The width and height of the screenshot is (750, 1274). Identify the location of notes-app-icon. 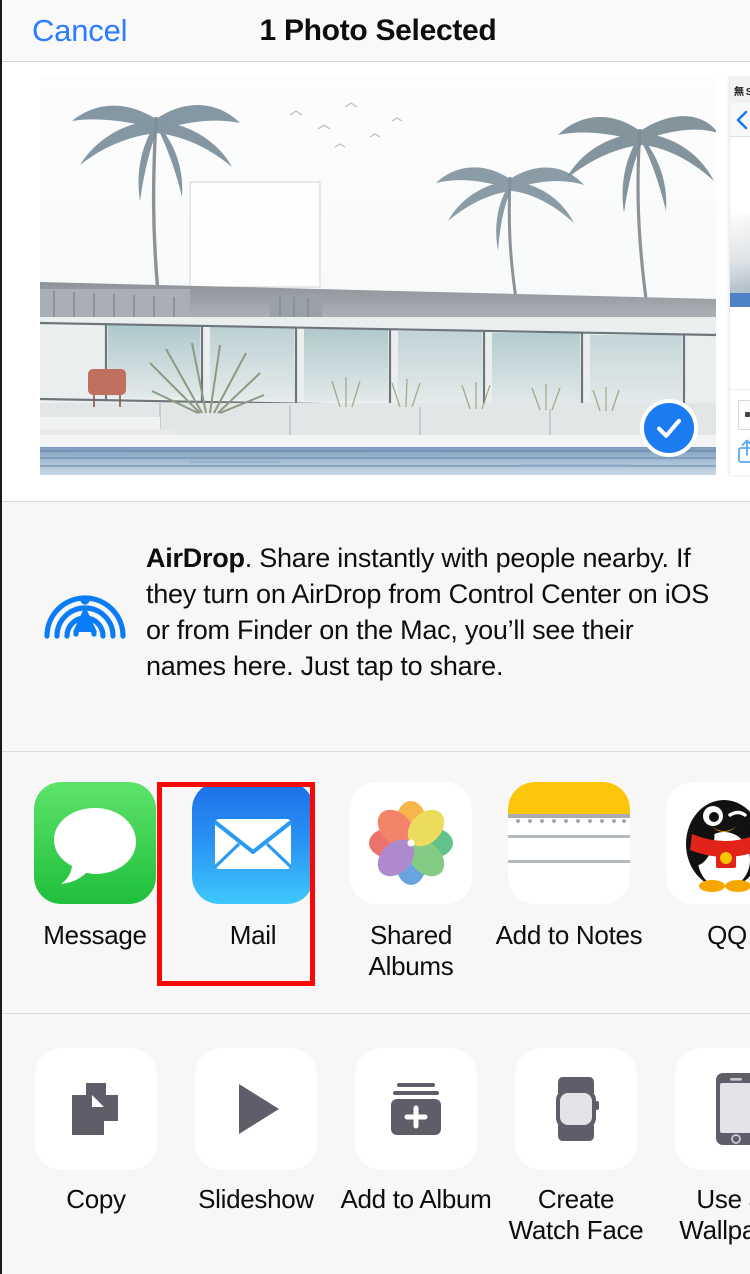
(569, 843).